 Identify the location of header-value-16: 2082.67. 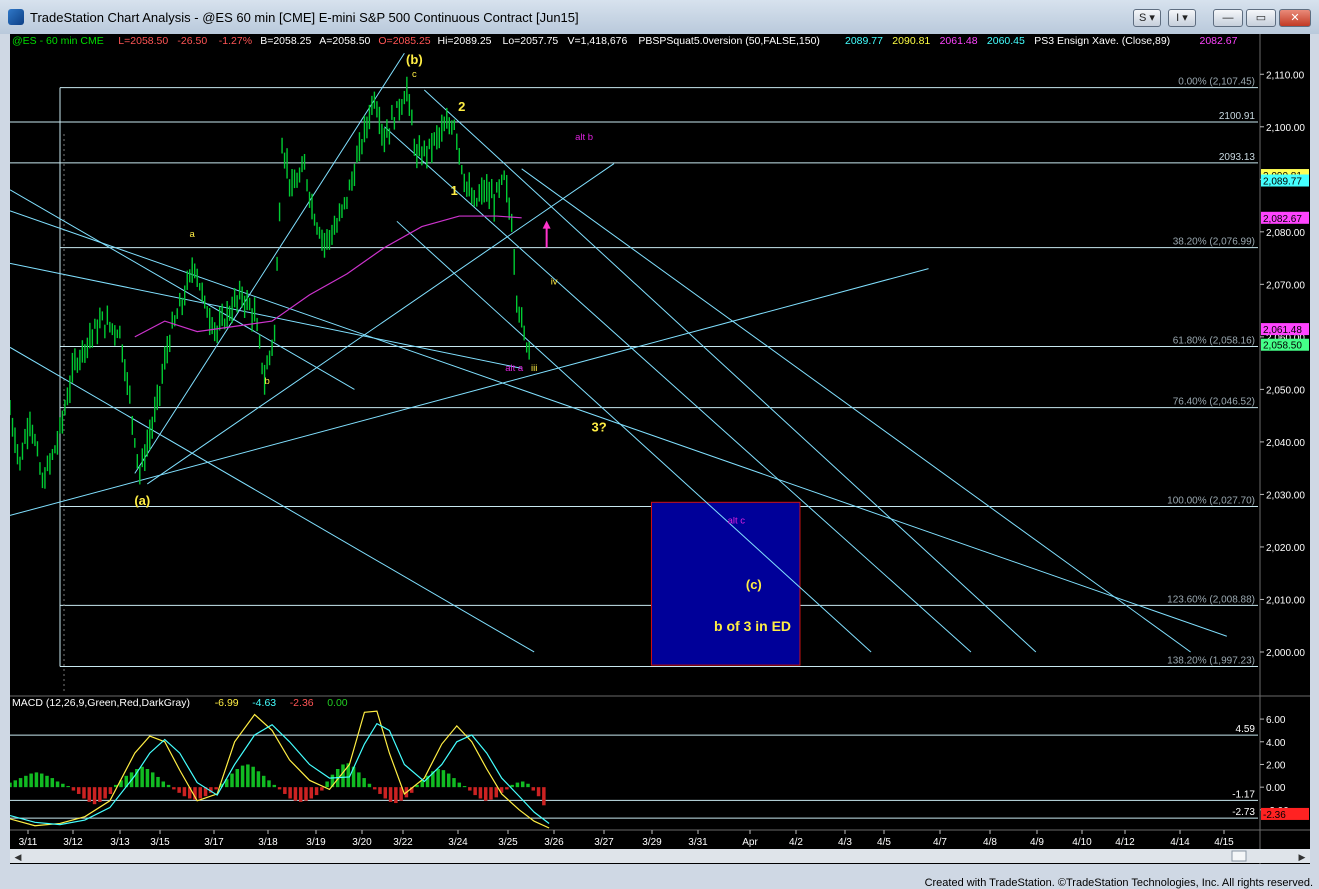
(1219, 41).